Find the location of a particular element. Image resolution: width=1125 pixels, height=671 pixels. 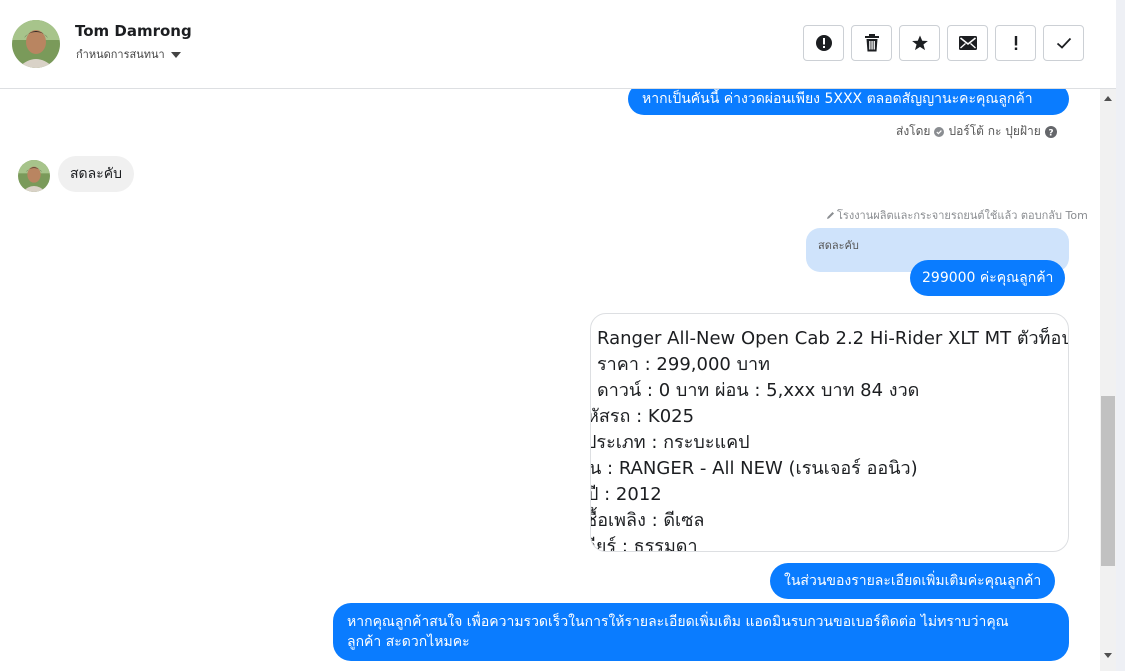

triangle-down-icon is located at coordinates (1108, 655).